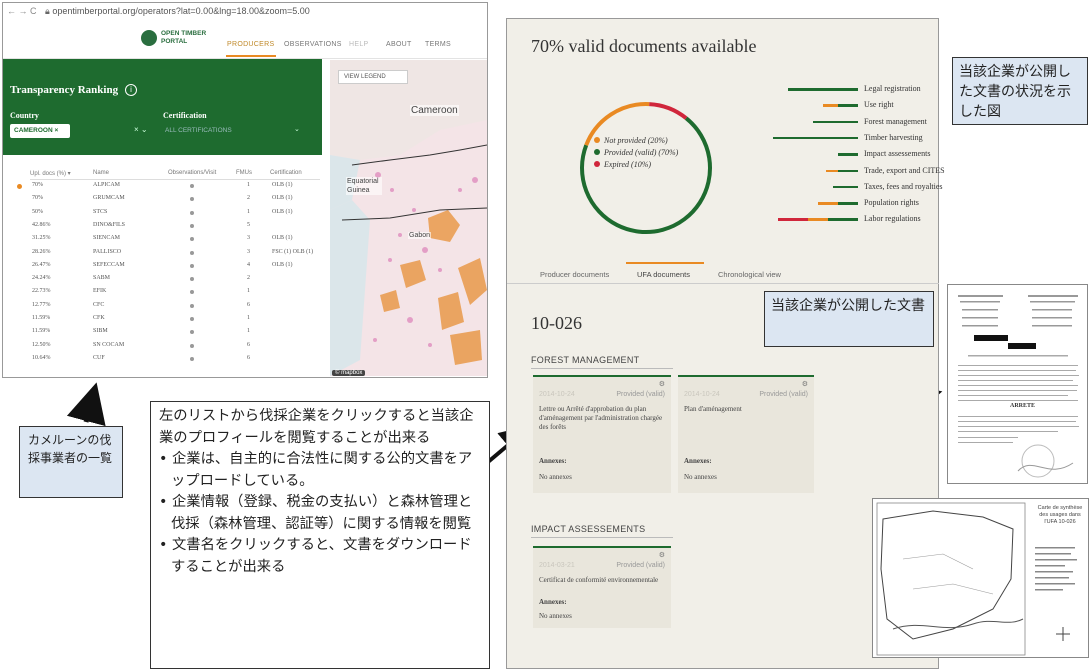 The height and width of the screenshot is (672, 1091). I want to click on active-tab-underline, so click(665, 263).